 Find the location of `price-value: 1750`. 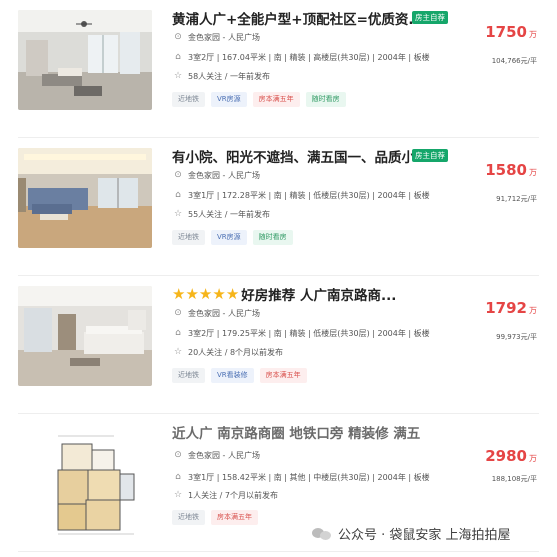

price-value: 1750 is located at coordinates (506, 32).